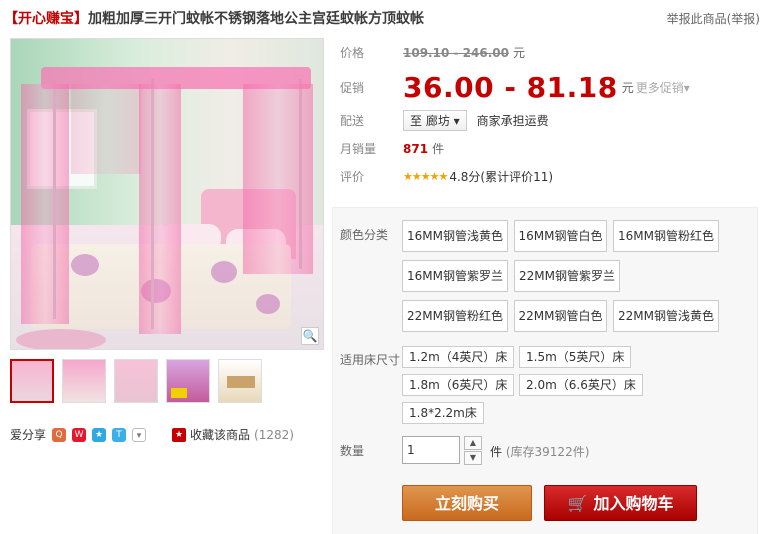  What do you see at coordinates (179, 434) in the screenshot?
I see `favorite-icon: ★` at bounding box center [179, 434].